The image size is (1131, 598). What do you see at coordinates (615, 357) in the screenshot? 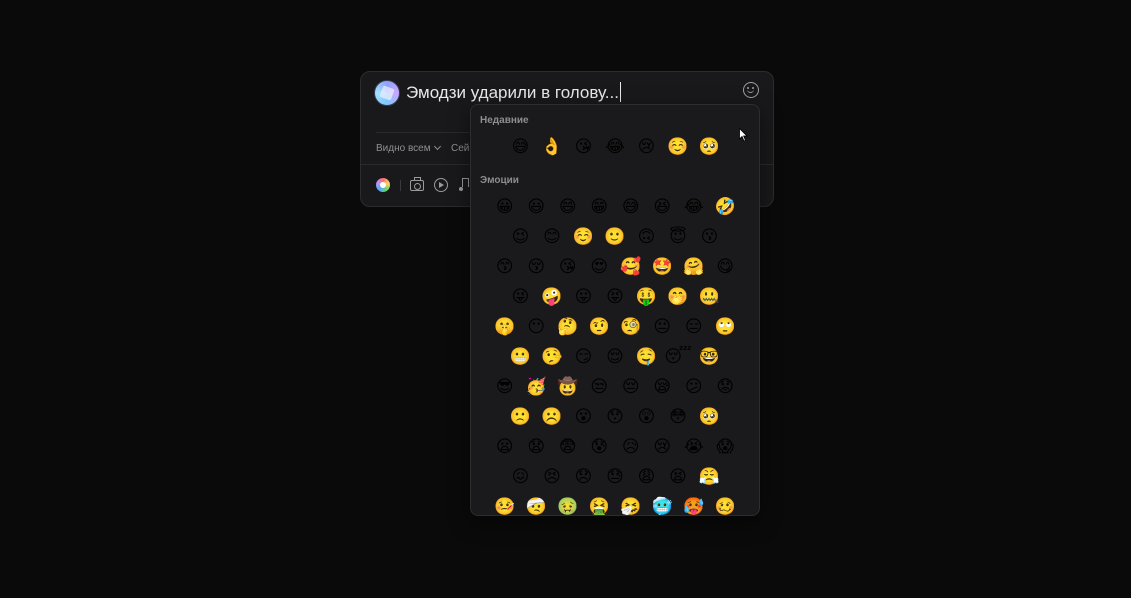
I see `emoji-button: 😌` at bounding box center [615, 357].